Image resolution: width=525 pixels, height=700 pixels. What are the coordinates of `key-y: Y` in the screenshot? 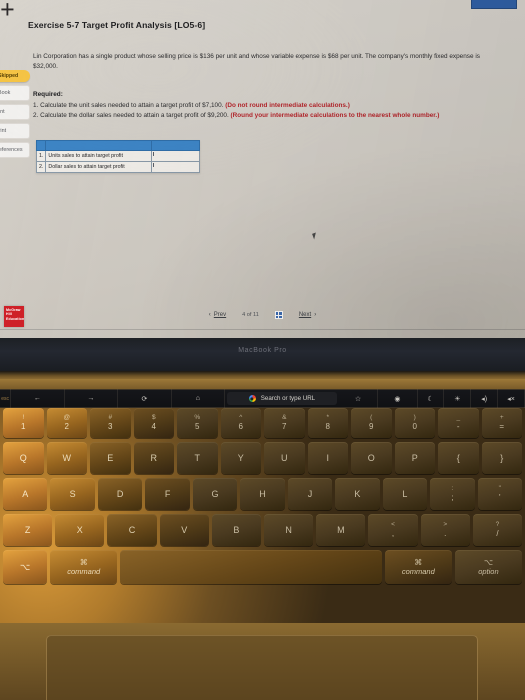 It's located at (240, 458).